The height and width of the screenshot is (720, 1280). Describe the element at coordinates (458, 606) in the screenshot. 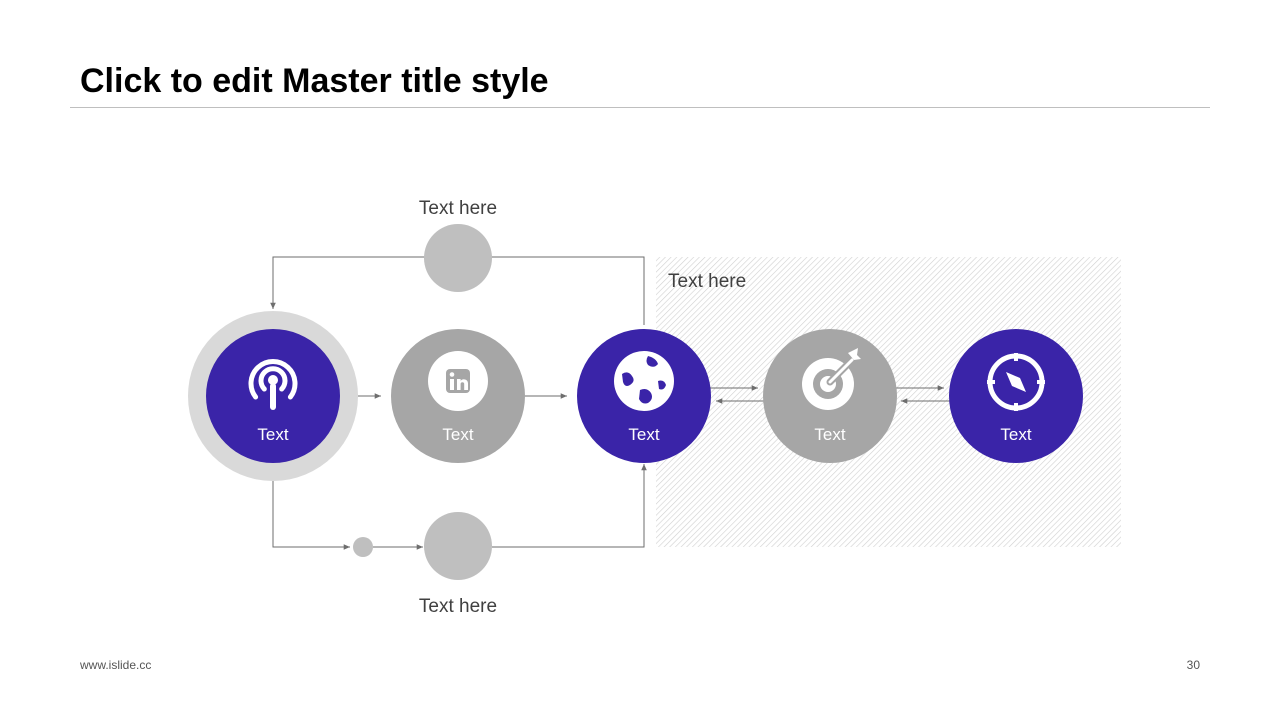

I see `bottom-label: Text here` at that location.